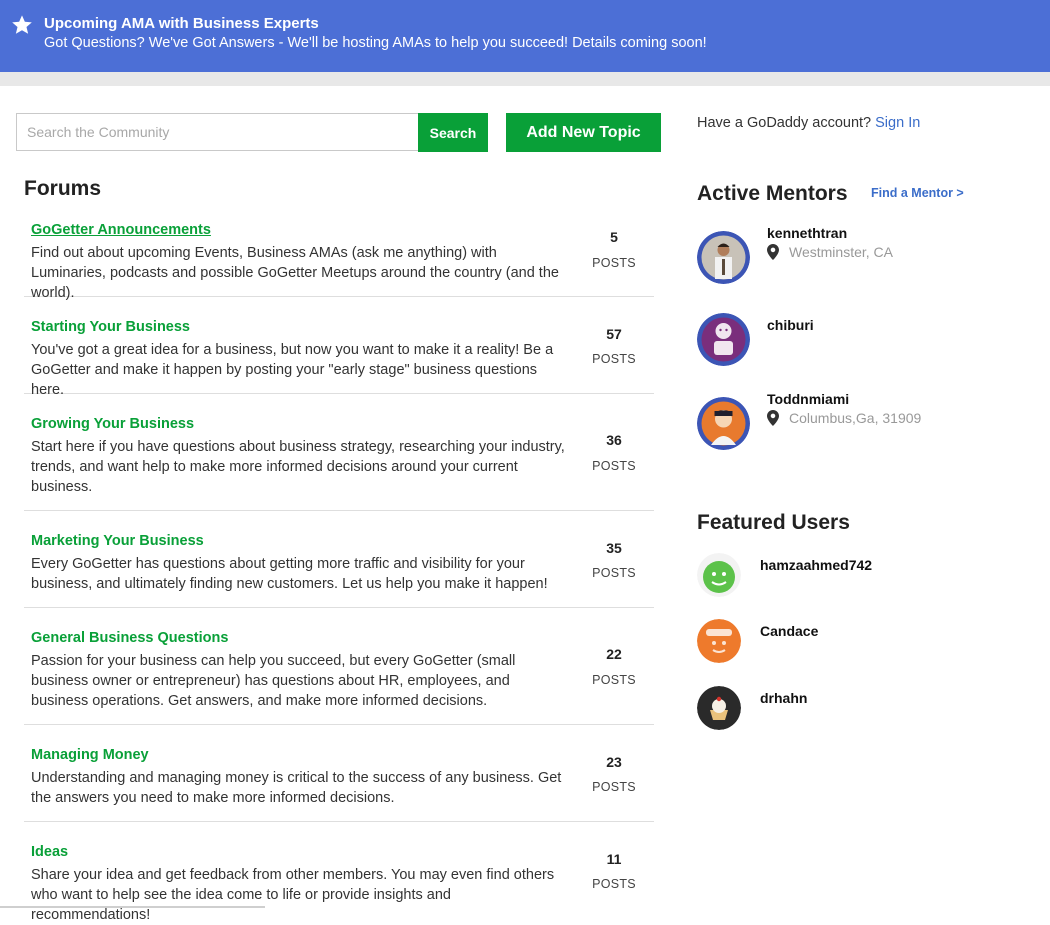 This screenshot has height=925, width=1050. I want to click on forum-post-count: 36, so click(614, 440).